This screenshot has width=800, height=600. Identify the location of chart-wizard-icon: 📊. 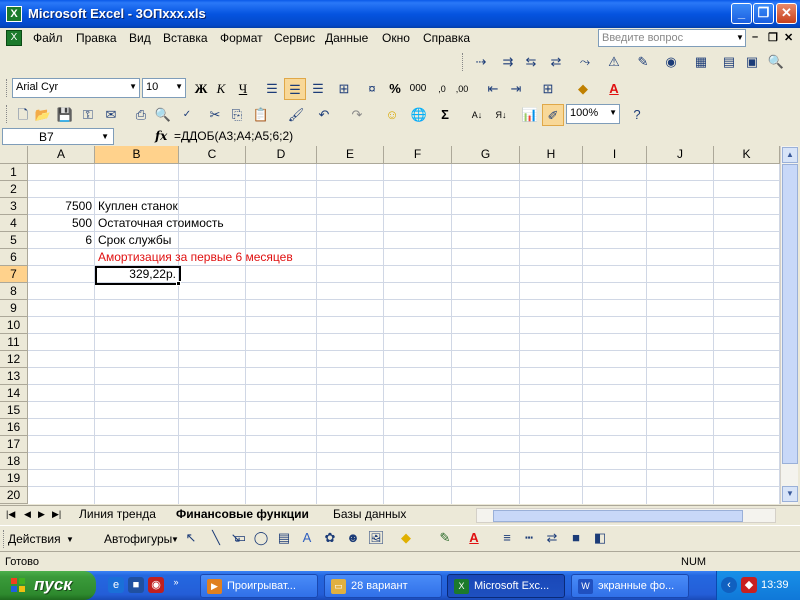
(530, 115).